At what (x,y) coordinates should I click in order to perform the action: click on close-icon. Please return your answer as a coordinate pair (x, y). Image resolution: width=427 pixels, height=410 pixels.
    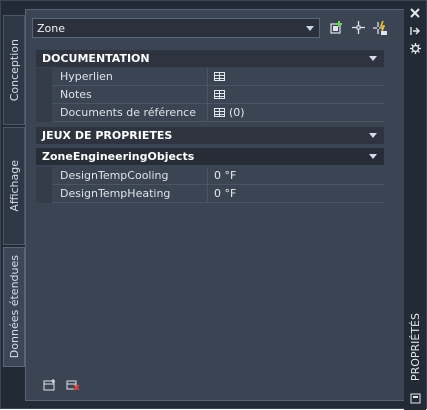
    Looking at the image, I should click on (415, 13).